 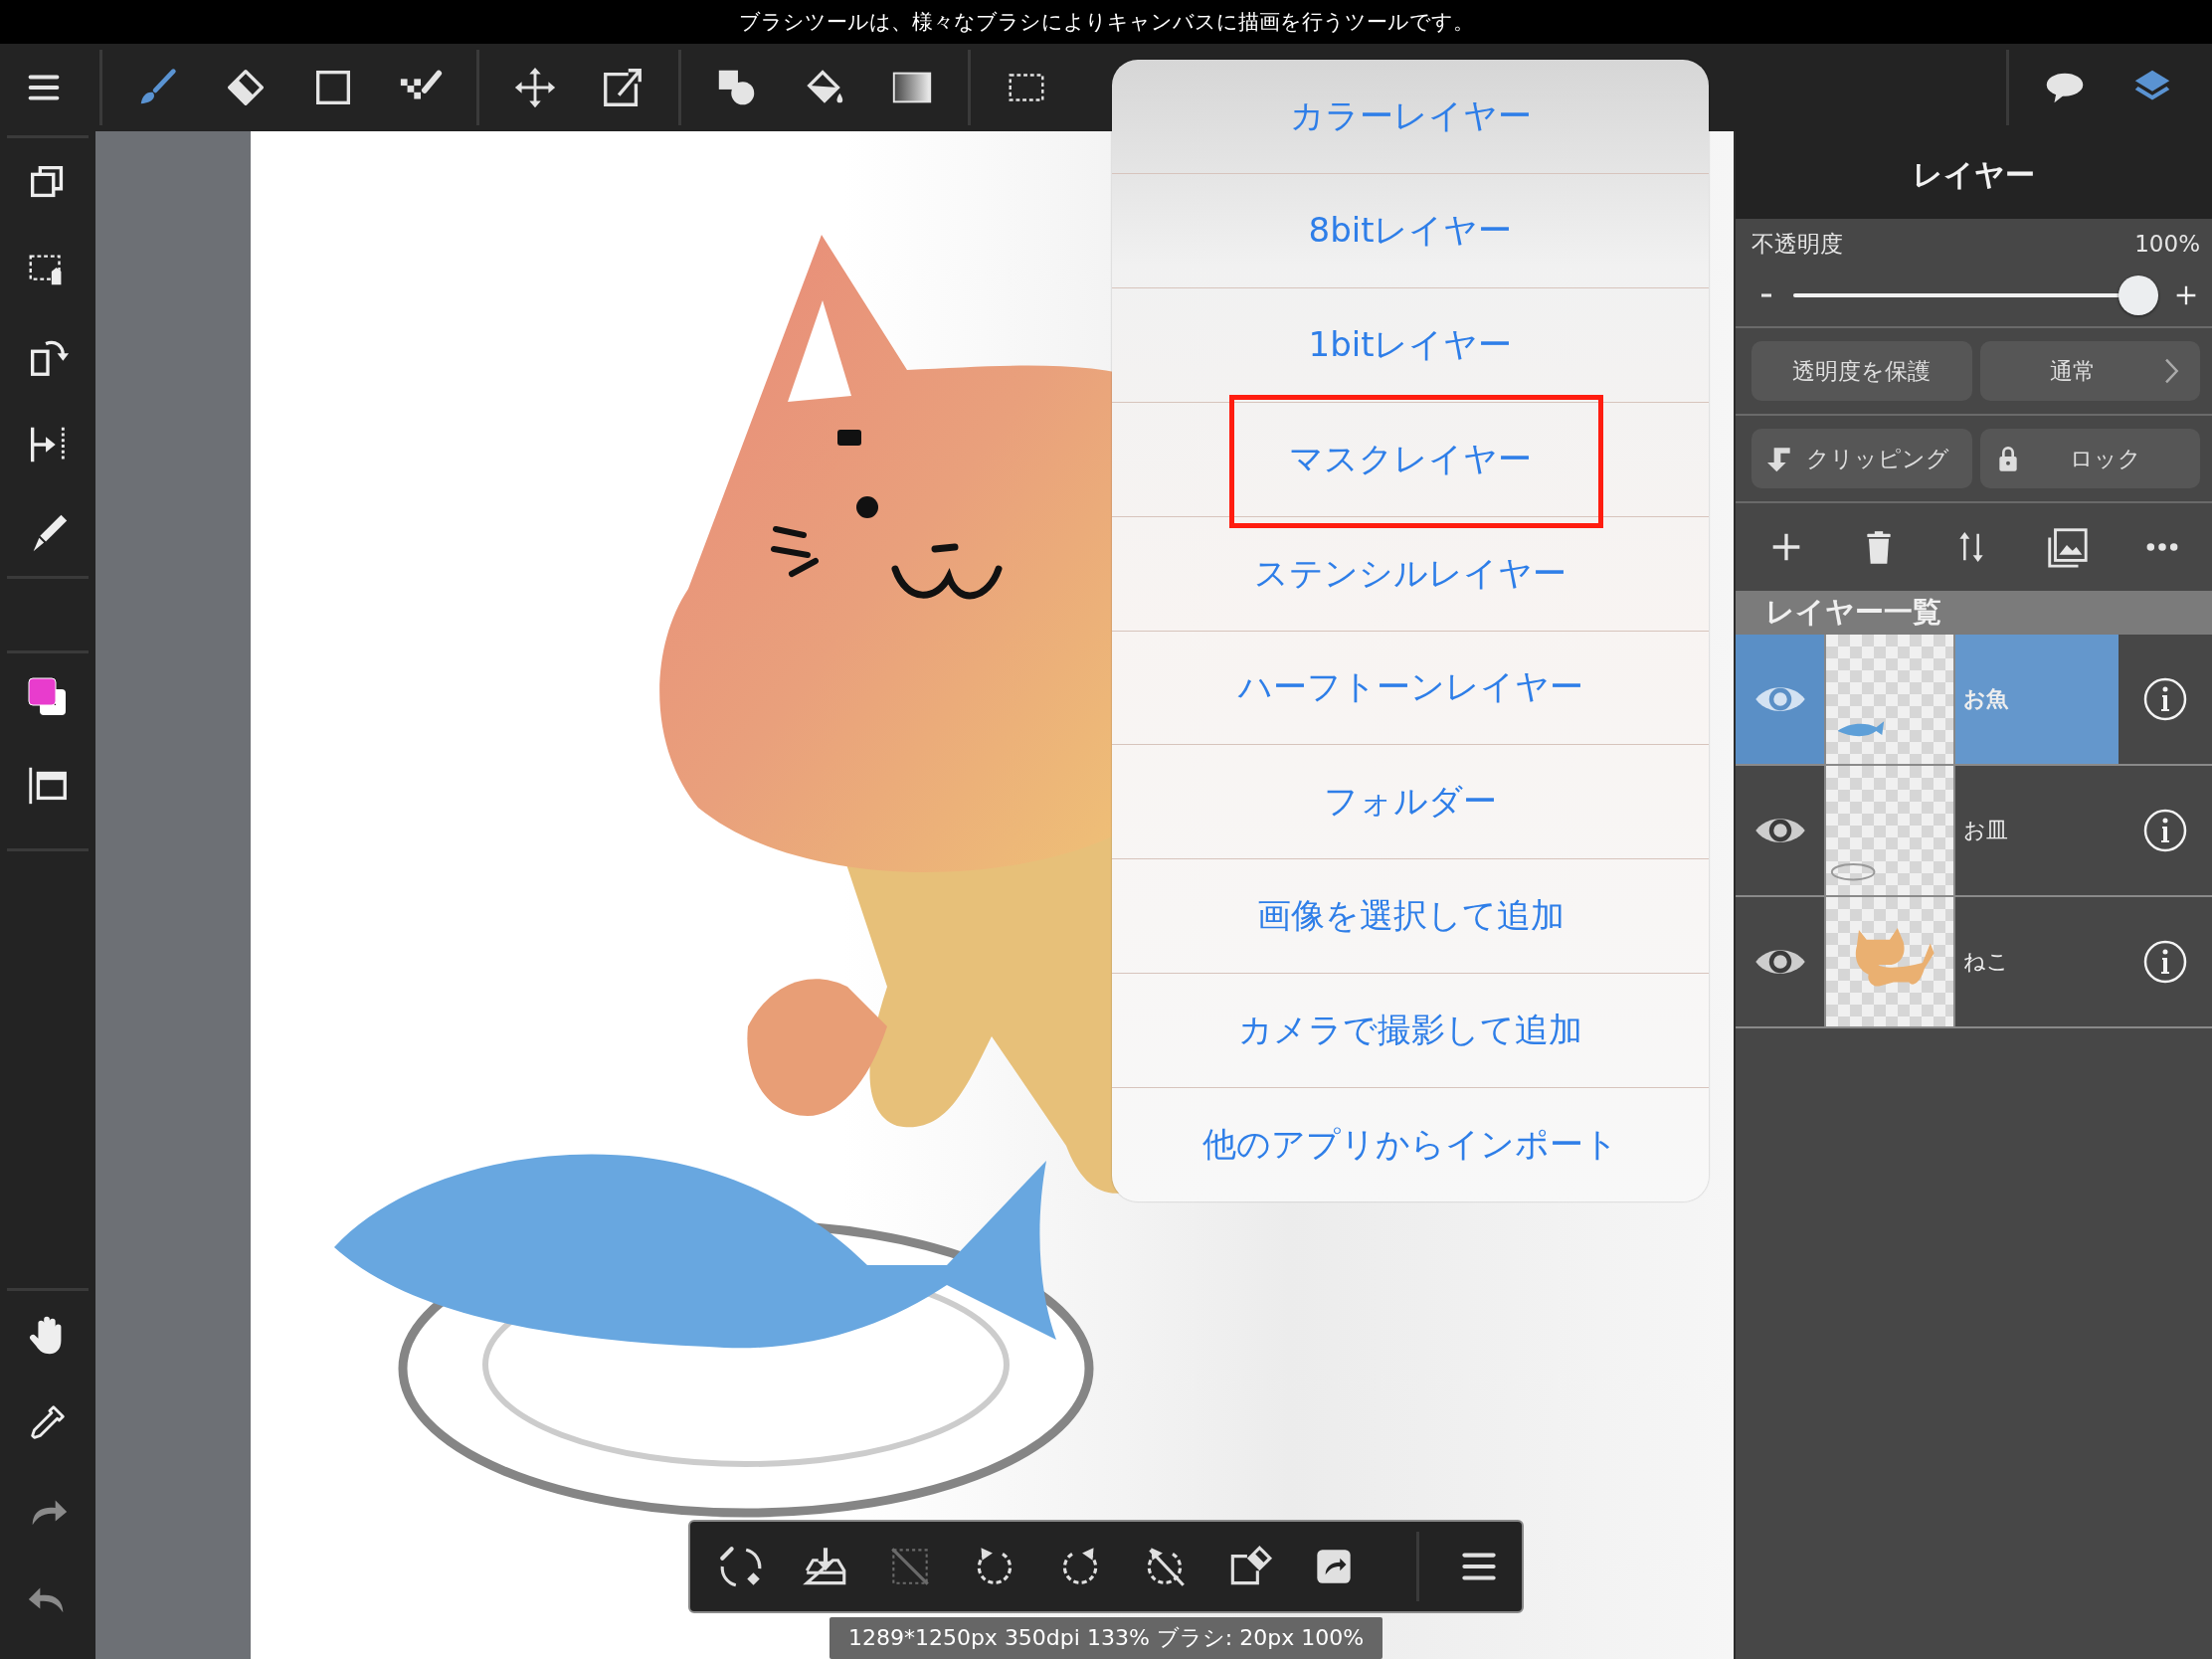 What do you see at coordinates (2138, 295) in the screenshot?
I see `slider-thumb` at bounding box center [2138, 295].